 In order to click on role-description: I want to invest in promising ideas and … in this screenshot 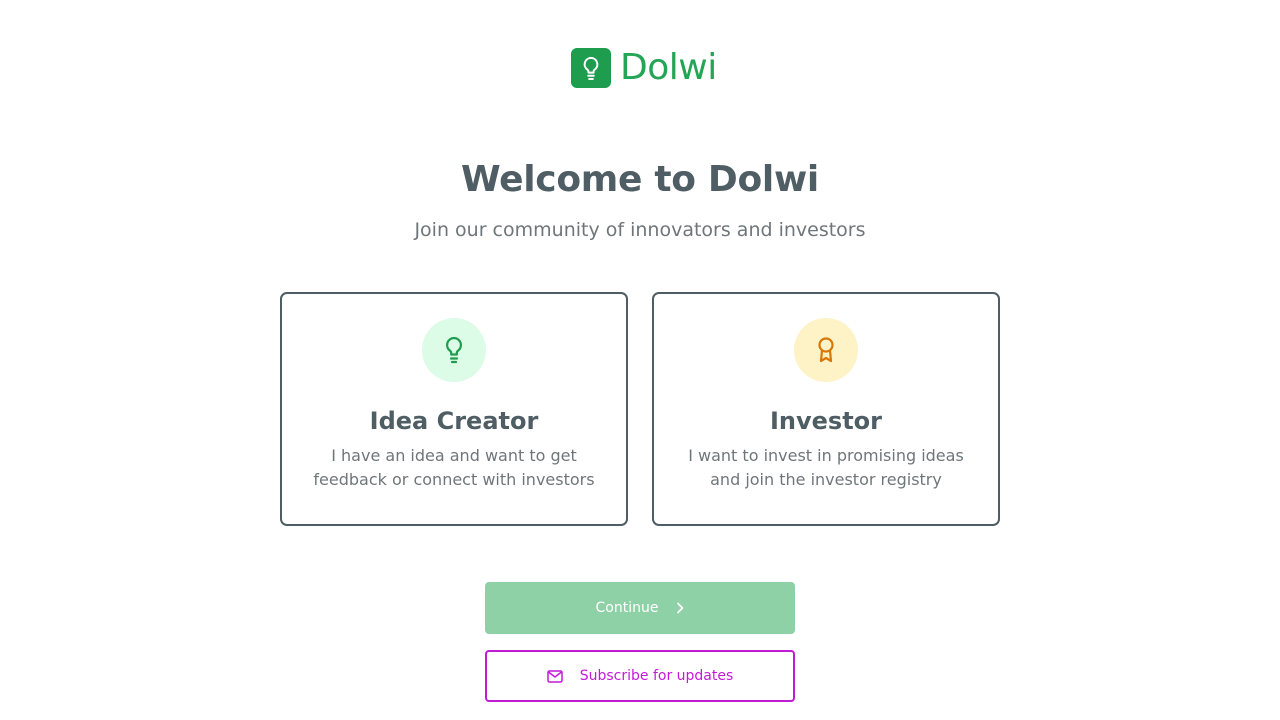, I will do `click(826, 467)`.